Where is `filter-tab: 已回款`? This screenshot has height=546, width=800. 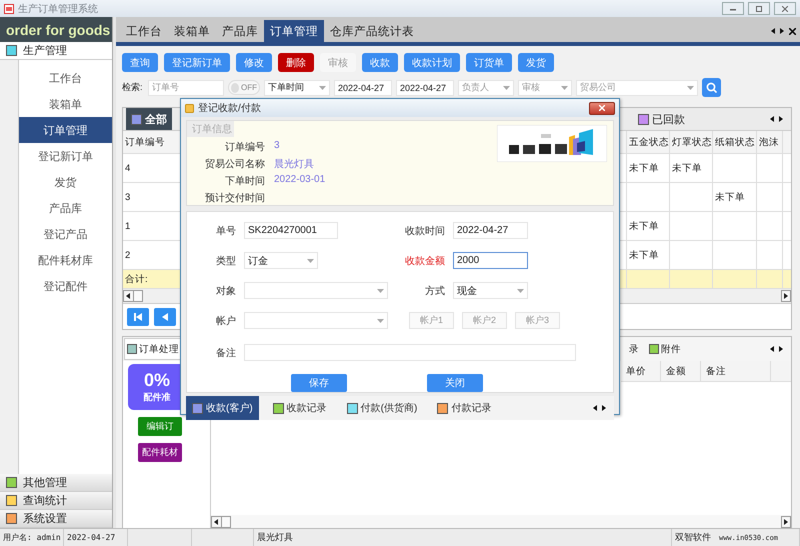
filter-tab: 已回款 is located at coordinates (661, 119).